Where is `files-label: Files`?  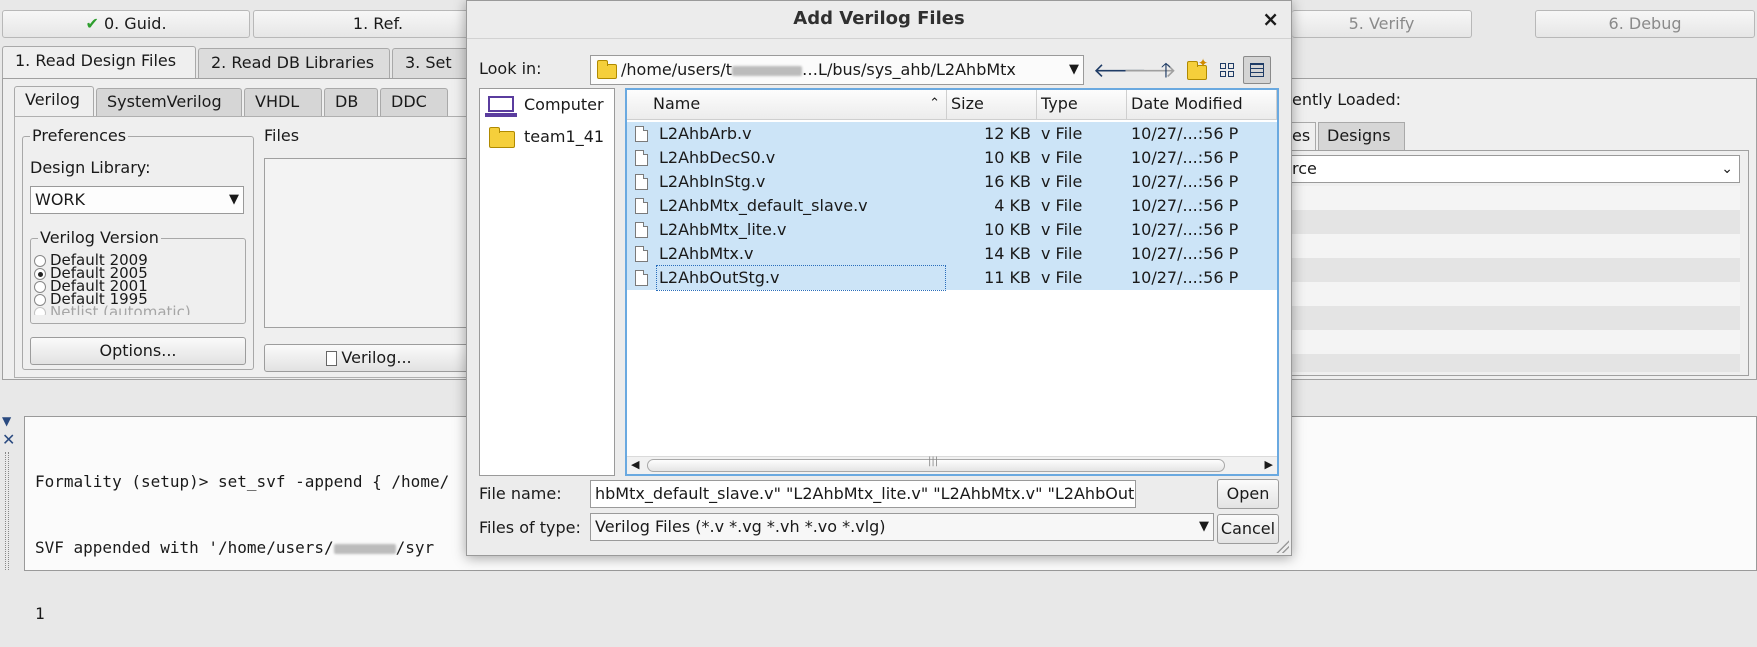
files-label: Files is located at coordinates (282, 135).